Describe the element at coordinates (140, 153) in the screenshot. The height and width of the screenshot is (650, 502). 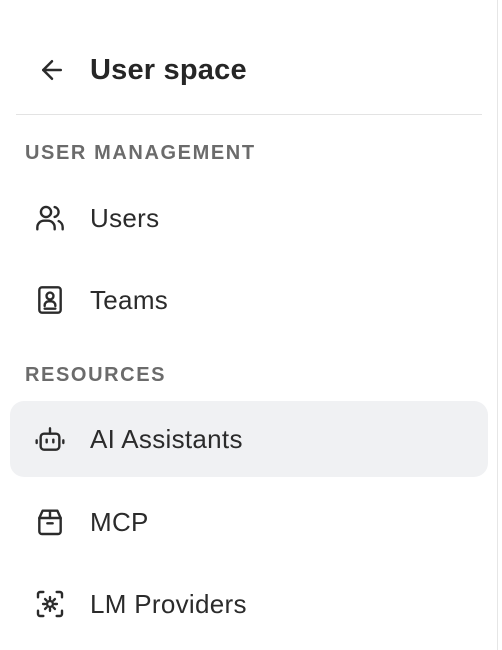
I see `section-label-user-management: USER MANAGEMENT` at that location.